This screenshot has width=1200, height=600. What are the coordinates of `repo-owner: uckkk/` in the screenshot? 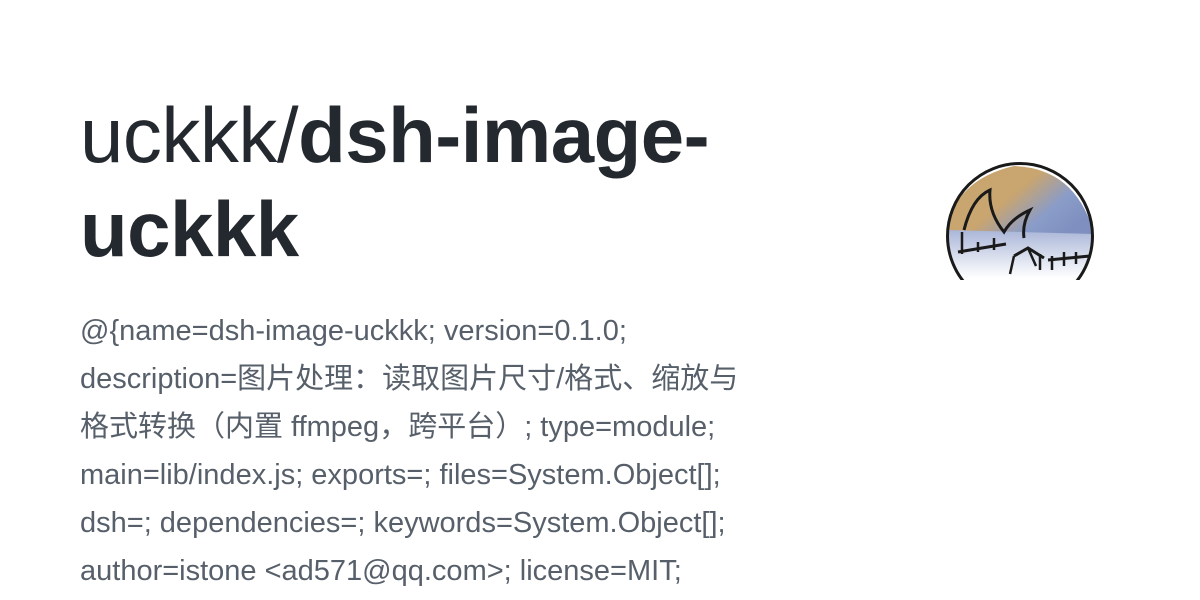 It's located at (189, 135).